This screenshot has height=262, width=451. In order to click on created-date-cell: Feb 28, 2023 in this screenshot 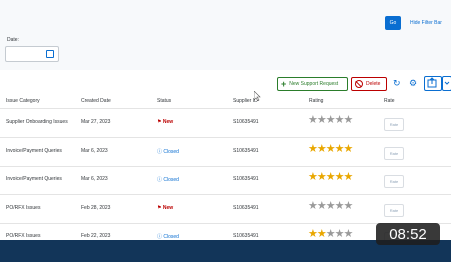, I will do `click(96, 207)`.